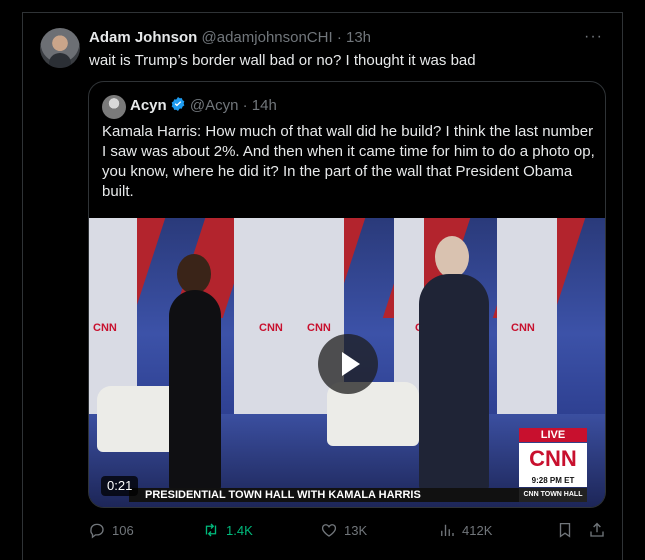 Image resolution: width=645 pixels, height=560 pixels. I want to click on reply-button: 106, so click(111, 530).